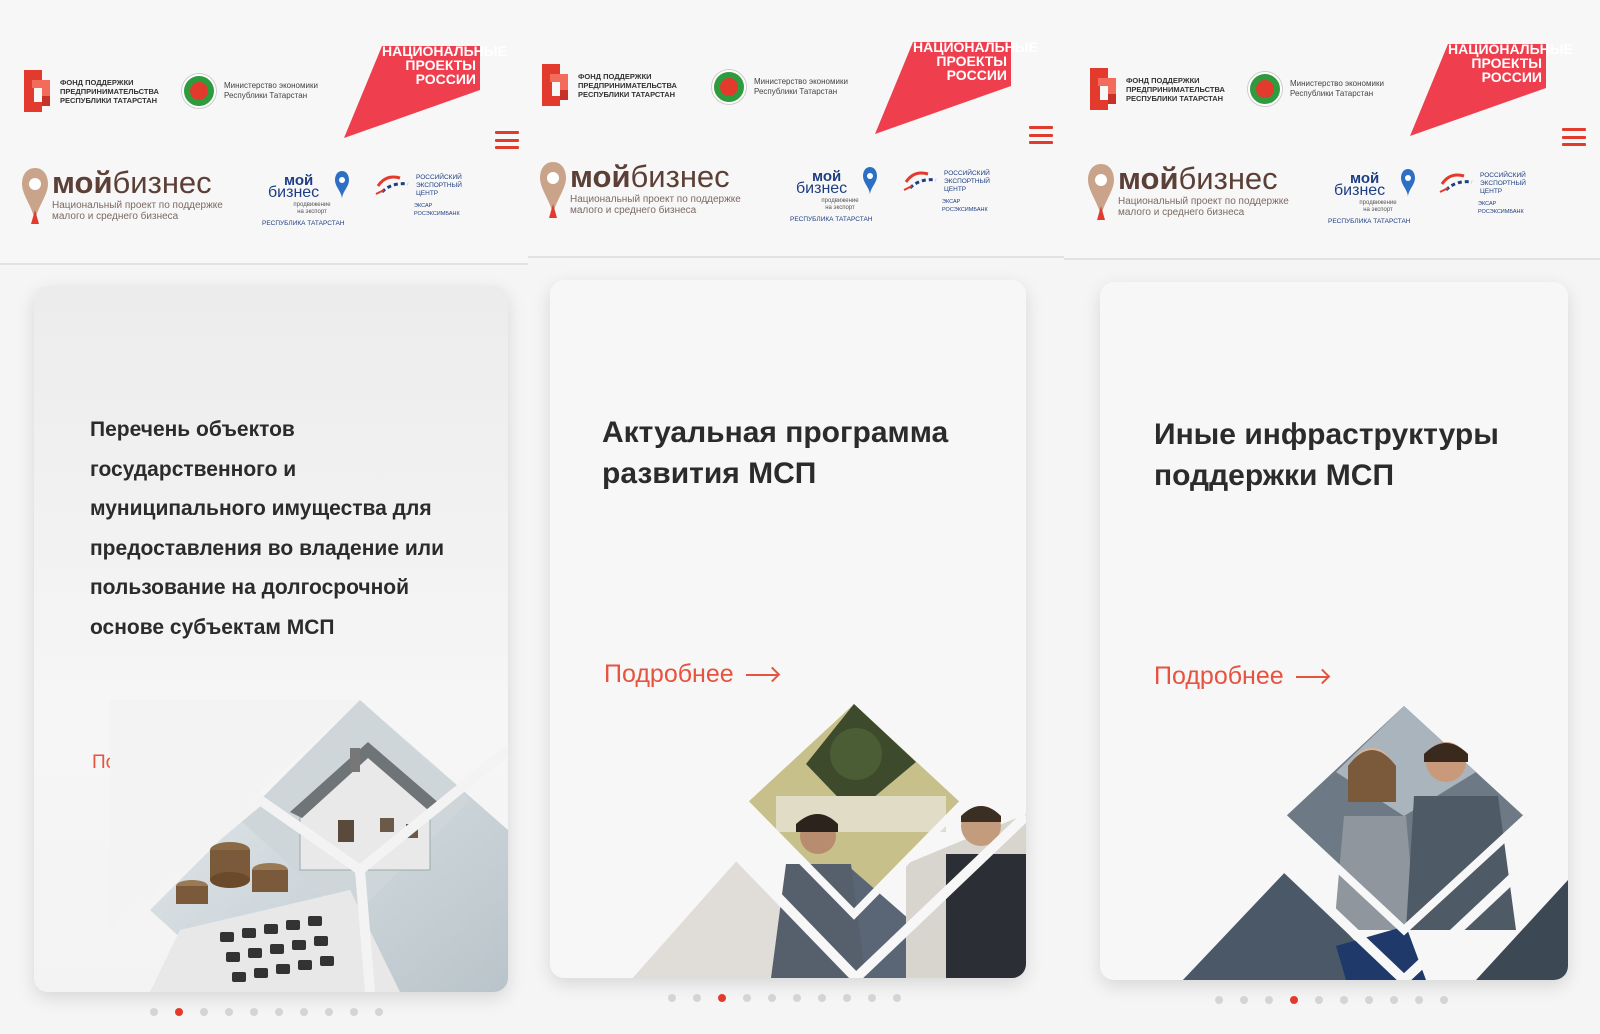 This screenshot has width=1600, height=1034. I want to click on slide-title: Иные инфраструктуры поддержки МСП, so click(1326, 455).